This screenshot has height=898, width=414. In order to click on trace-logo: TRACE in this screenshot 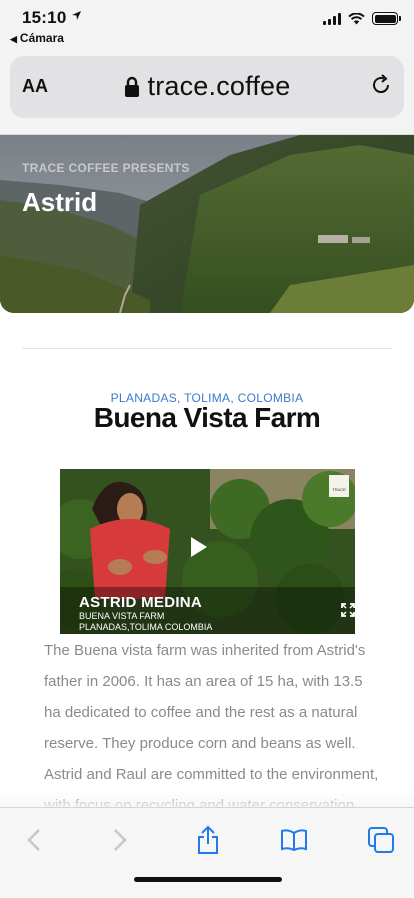, I will do `click(339, 486)`.